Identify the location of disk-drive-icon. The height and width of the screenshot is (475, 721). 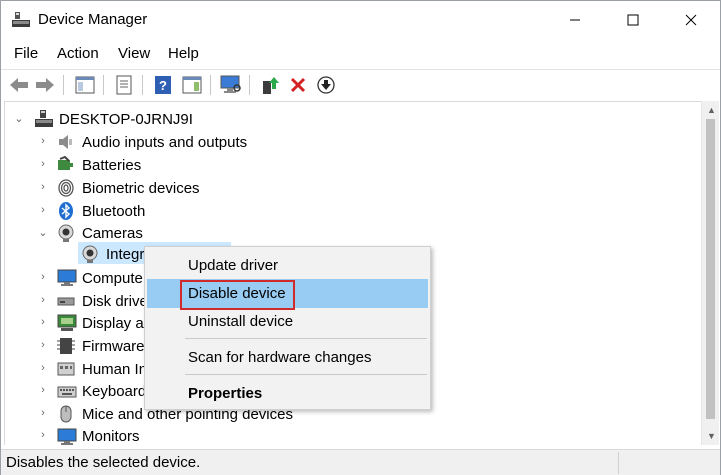
(66, 301).